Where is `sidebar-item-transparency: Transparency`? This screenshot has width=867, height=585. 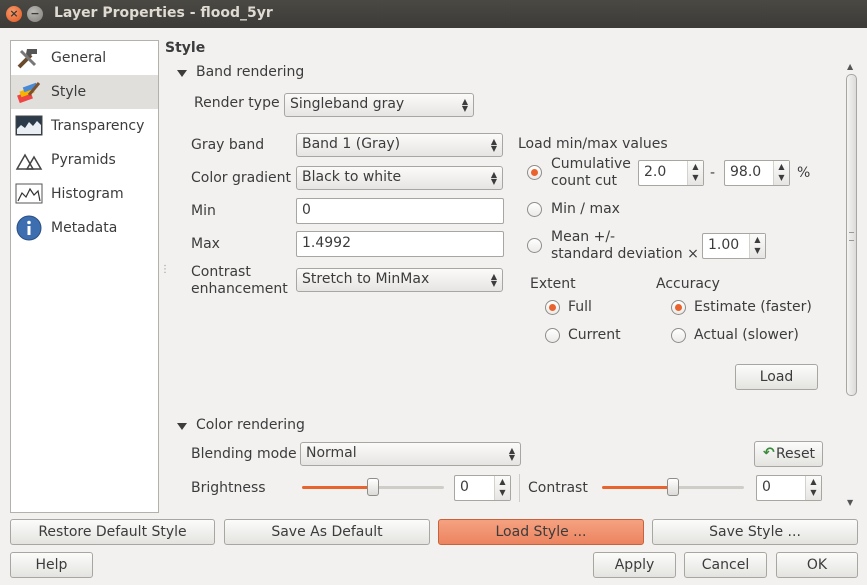 sidebar-item-transparency: Transparency is located at coordinates (84, 126).